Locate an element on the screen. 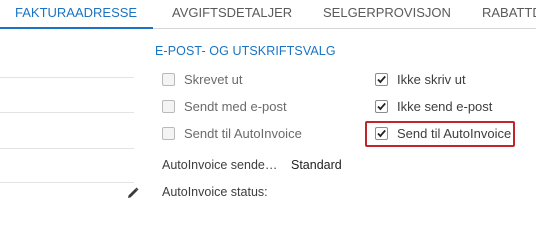  checkbox-label: Skrevet ut is located at coordinates (213, 79).